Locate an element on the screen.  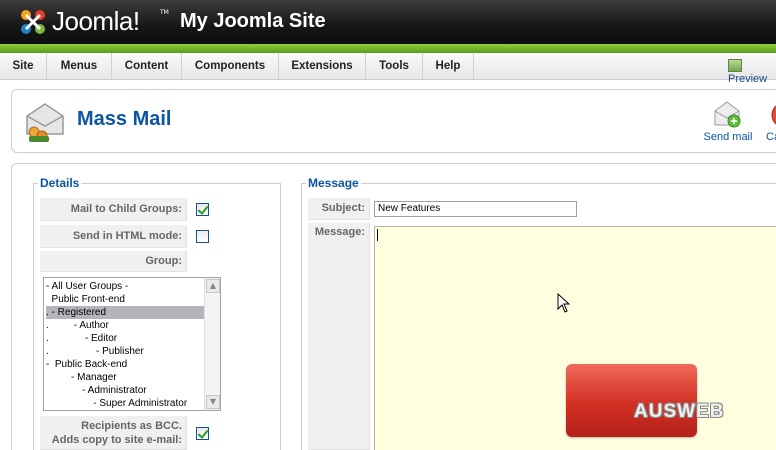
text-caret is located at coordinates (377, 235).